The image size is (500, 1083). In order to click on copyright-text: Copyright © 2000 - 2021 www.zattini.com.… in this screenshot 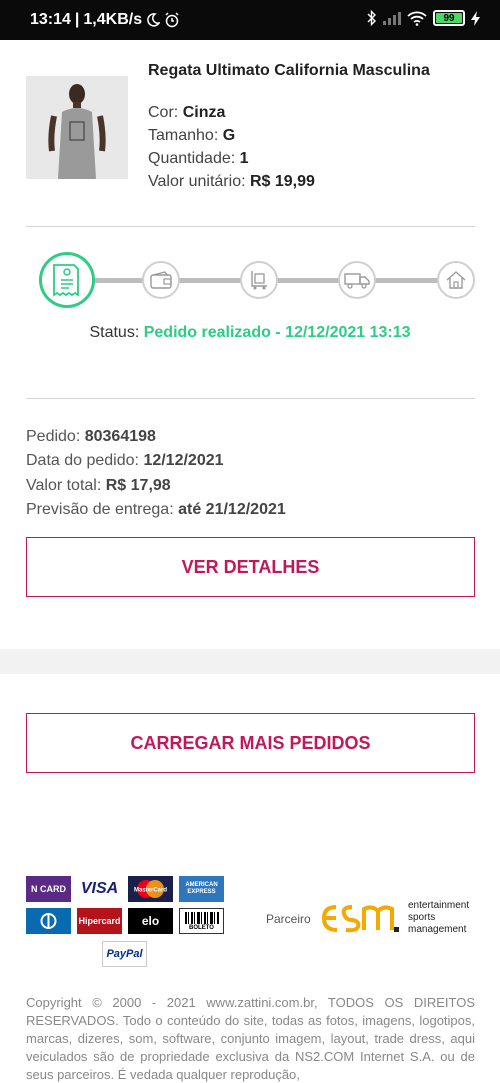, I will do `click(250, 1038)`.